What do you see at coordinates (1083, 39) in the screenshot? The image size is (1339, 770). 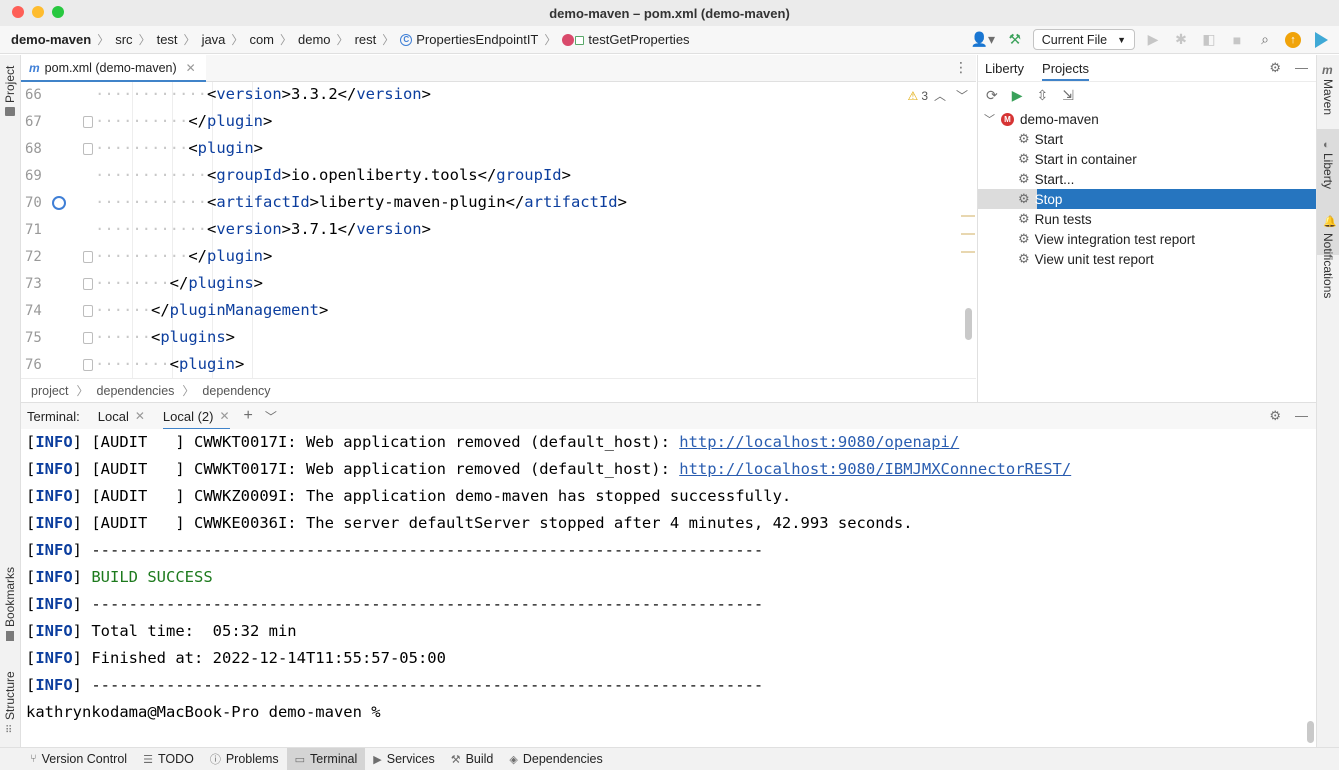 I see `run-configuration-select: Current File ▼` at bounding box center [1083, 39].